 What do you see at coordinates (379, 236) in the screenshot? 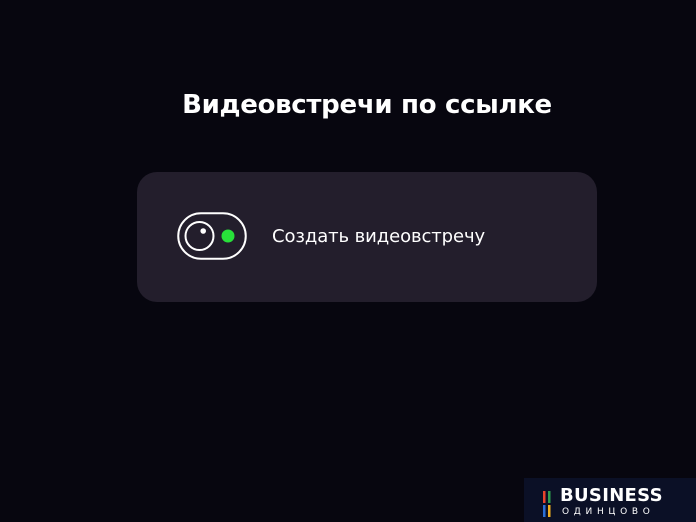
I see `create-meeting-label: Создать видеовстречу` at bounding box center [379, 236].